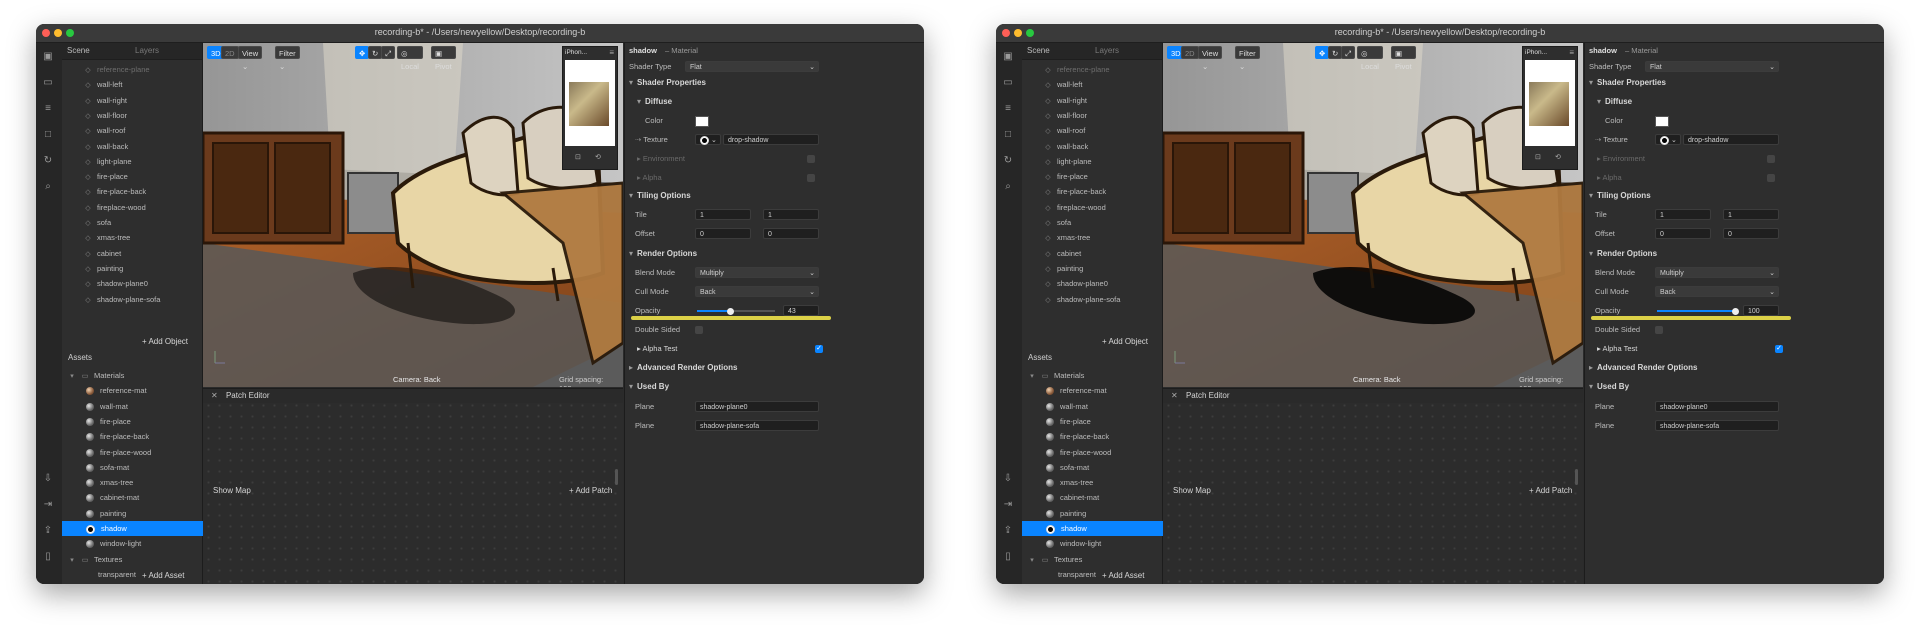 The height and width of the screenshot is (630, 1920). I want to click on opacity-value-field: 100, so click(1761, 310).